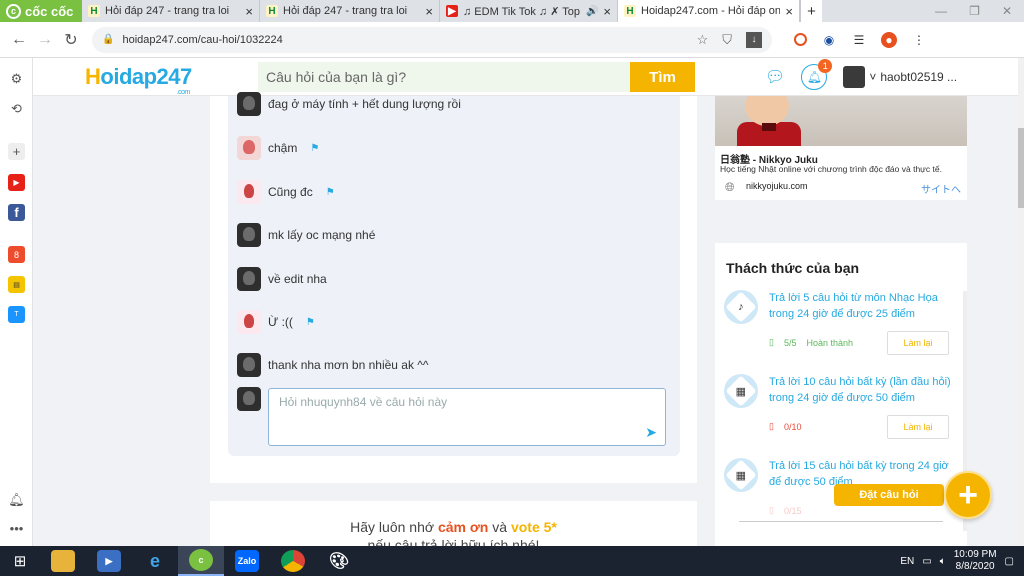 The width and height of the screenshot is (1024, 576). Describe the element at coordinates (592, 11) in the screenshot. I see `speaker-icon: 🔊` at that location.